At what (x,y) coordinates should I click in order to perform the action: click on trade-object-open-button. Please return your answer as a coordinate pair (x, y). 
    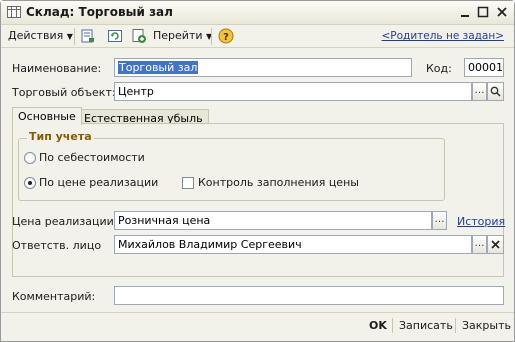
    Looking at the image, I should click on (495, 91).